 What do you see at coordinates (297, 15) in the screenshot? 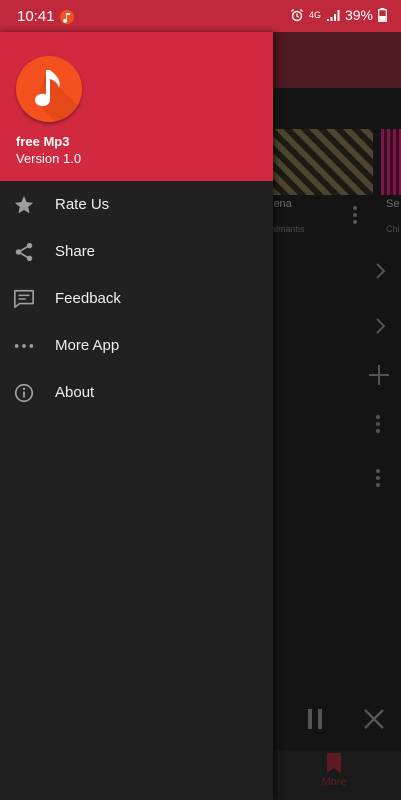
I see `alarm-icon` at bounding box center [297, 15].